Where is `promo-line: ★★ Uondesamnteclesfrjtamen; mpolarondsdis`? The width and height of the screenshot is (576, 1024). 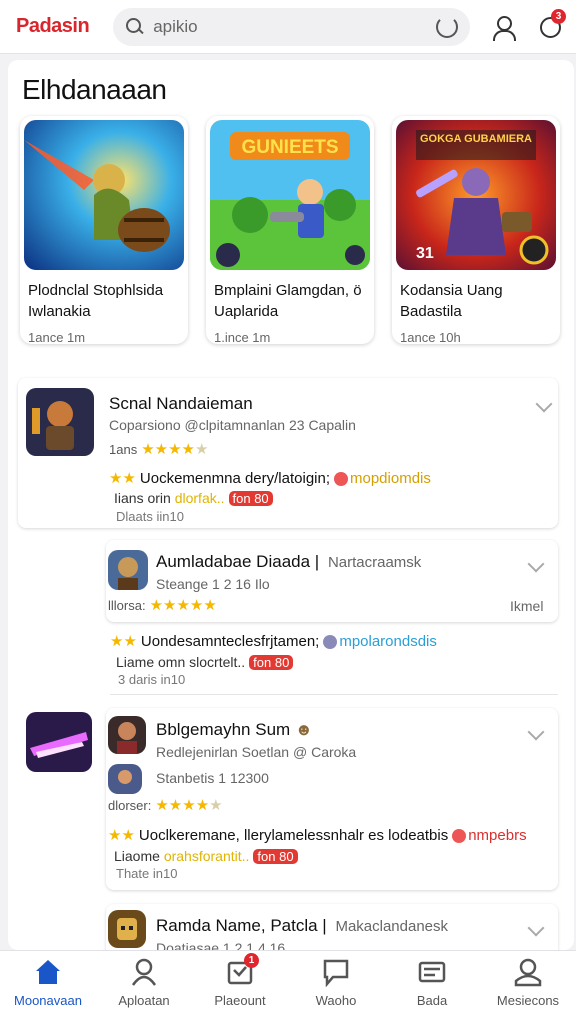
promo-line: ★★ Uondesamnteclesfrjtamen; mpolarondsdis is located at coordinates (273, 641).